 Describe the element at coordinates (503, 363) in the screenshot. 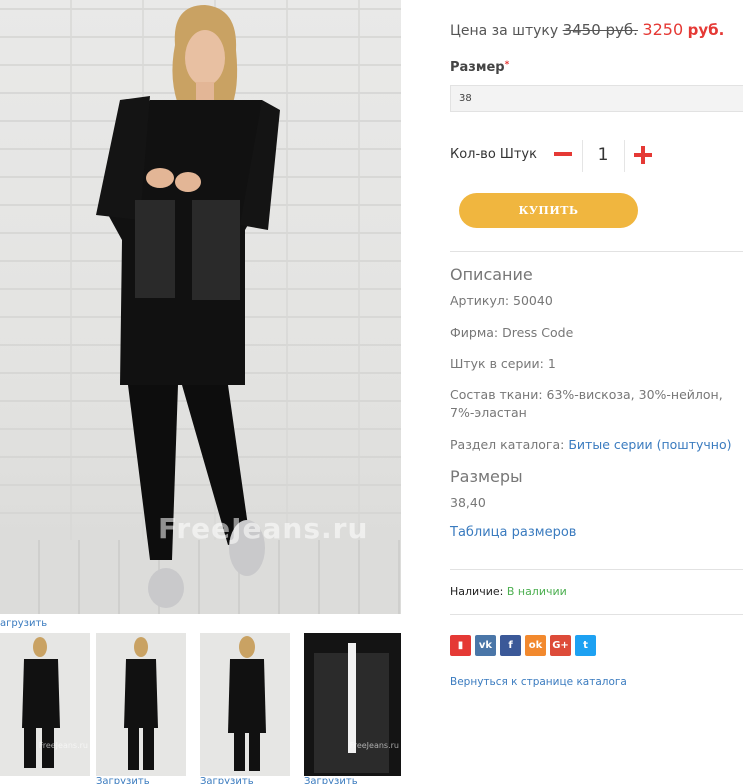

I see `pieces-info: Штук в серии: 1` at that location.